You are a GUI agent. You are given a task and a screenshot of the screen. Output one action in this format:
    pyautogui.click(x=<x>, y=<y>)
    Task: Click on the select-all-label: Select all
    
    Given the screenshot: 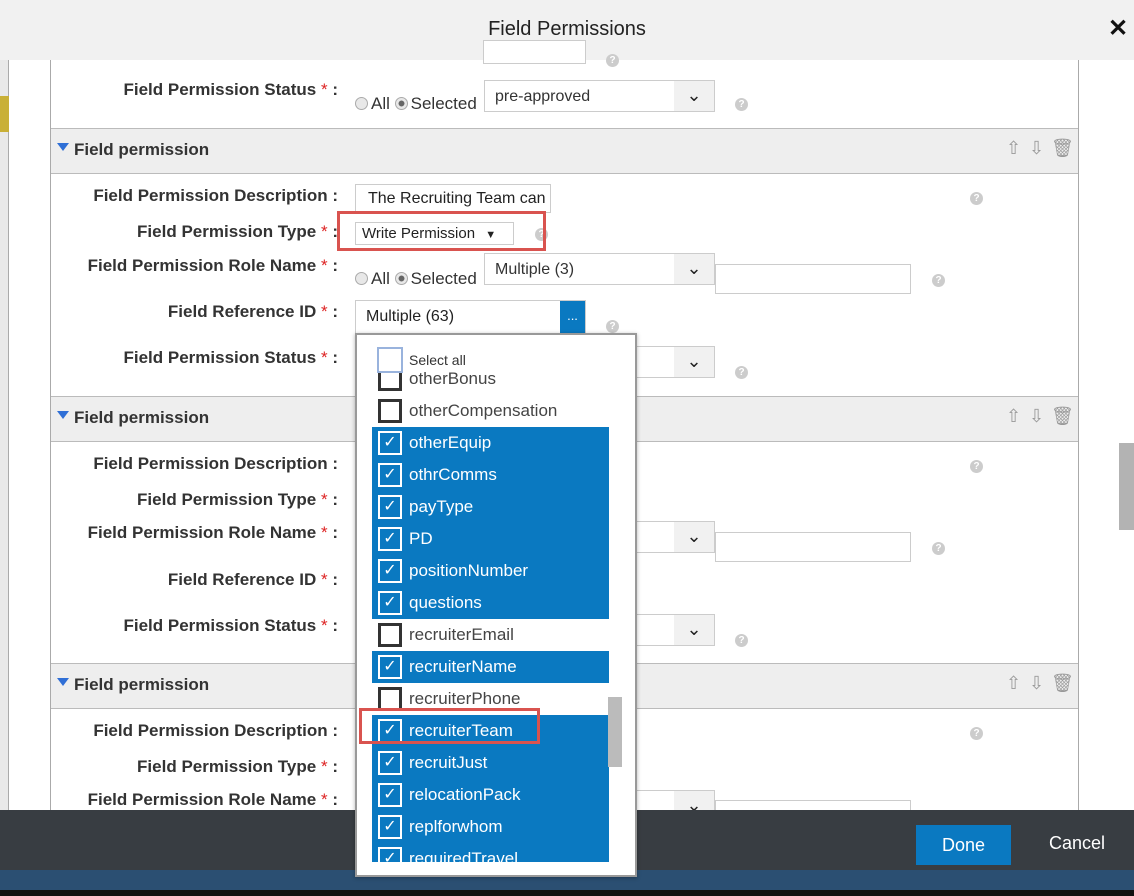 What is the action you would take?
    pyautogui.click(x=437, y=360)
    